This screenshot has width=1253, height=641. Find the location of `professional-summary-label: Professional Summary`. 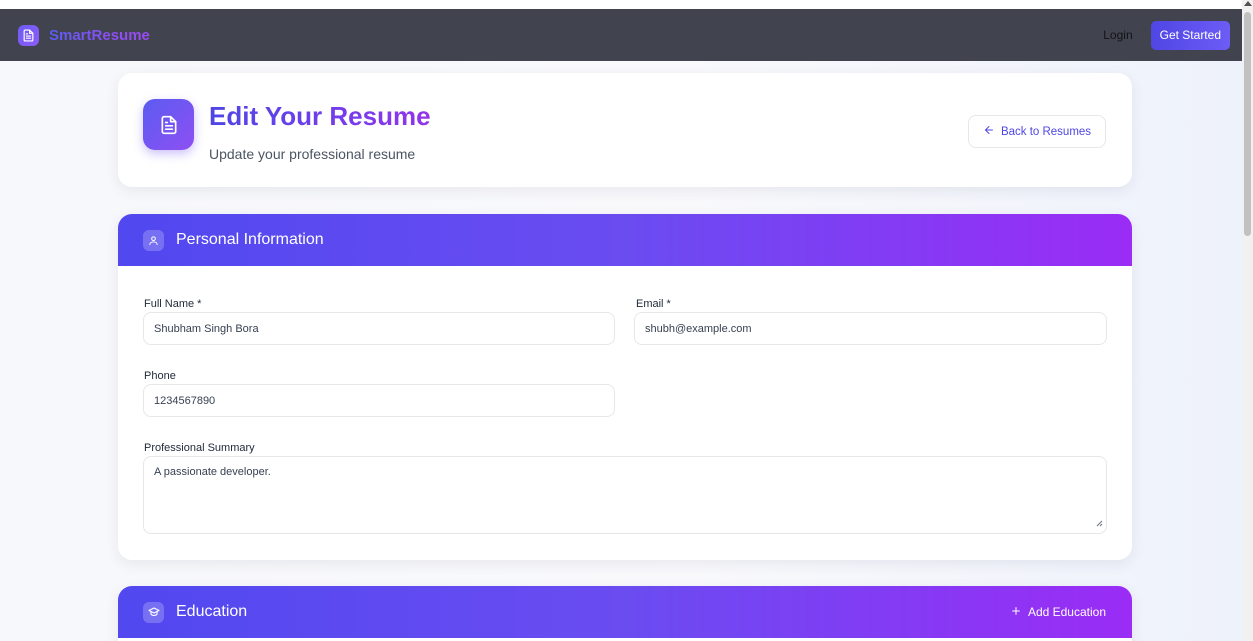

professional-summary-label: Professional Summary is located at coordinates (199, 448).